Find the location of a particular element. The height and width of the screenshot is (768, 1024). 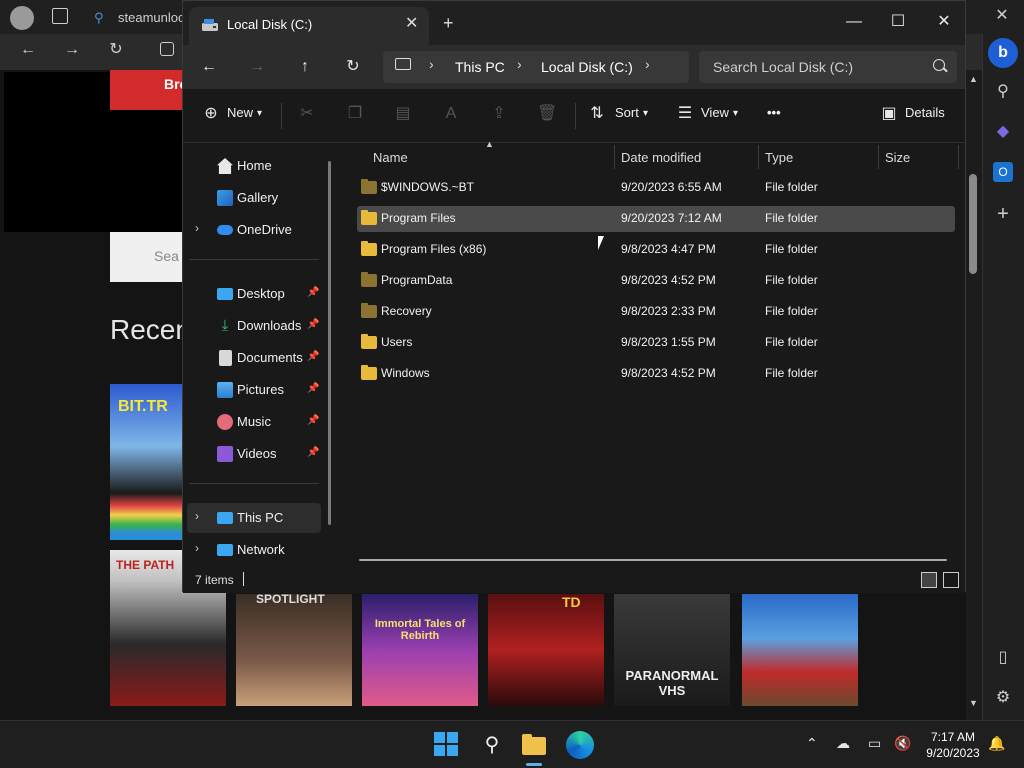

file-row: Recovery 9/8/2023 2:33 PM File folder is located at coordinates (656, 312).